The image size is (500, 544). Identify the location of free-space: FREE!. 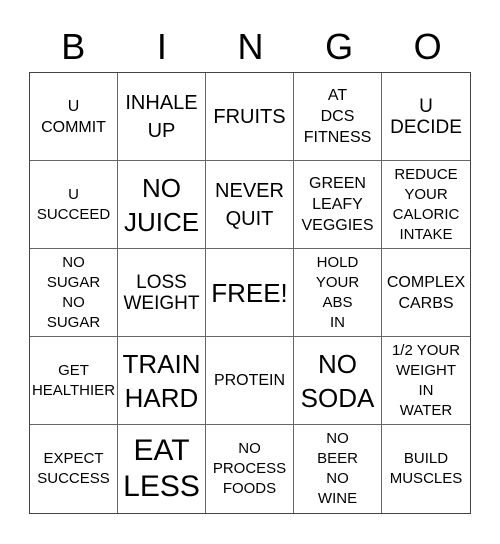
(250, 293).